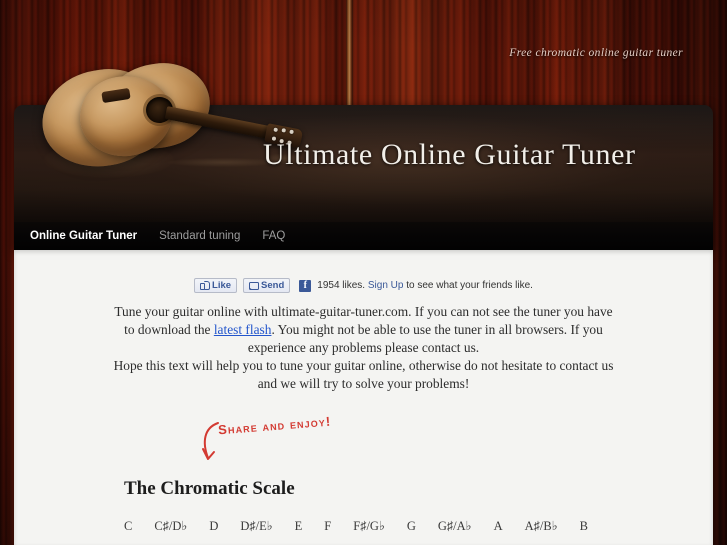 The height and width of the screenshot is (545, 727). I want to click on site-tagline: Free chromatic online guitar tuner, so click(596, 53).